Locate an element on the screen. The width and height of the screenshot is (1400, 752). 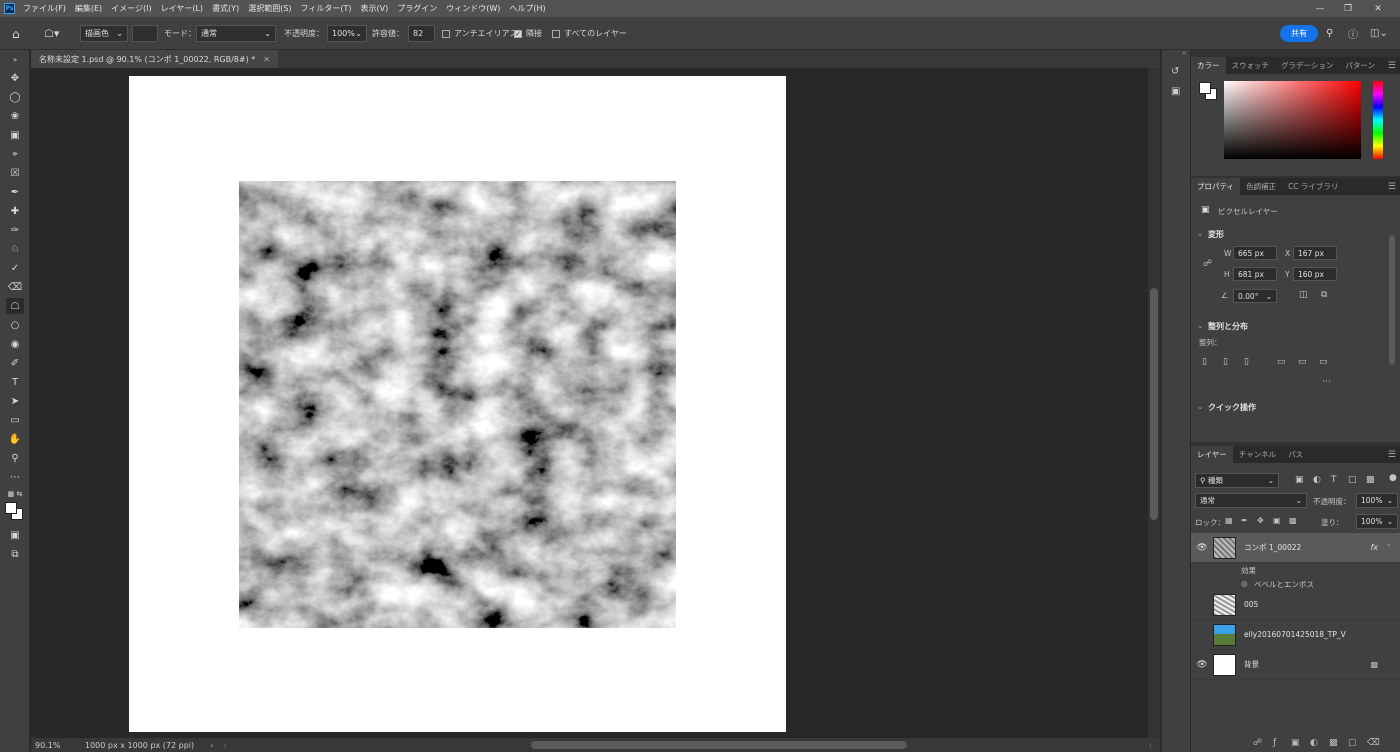
foreground-color-swatch is located at coordinates (11, 508).